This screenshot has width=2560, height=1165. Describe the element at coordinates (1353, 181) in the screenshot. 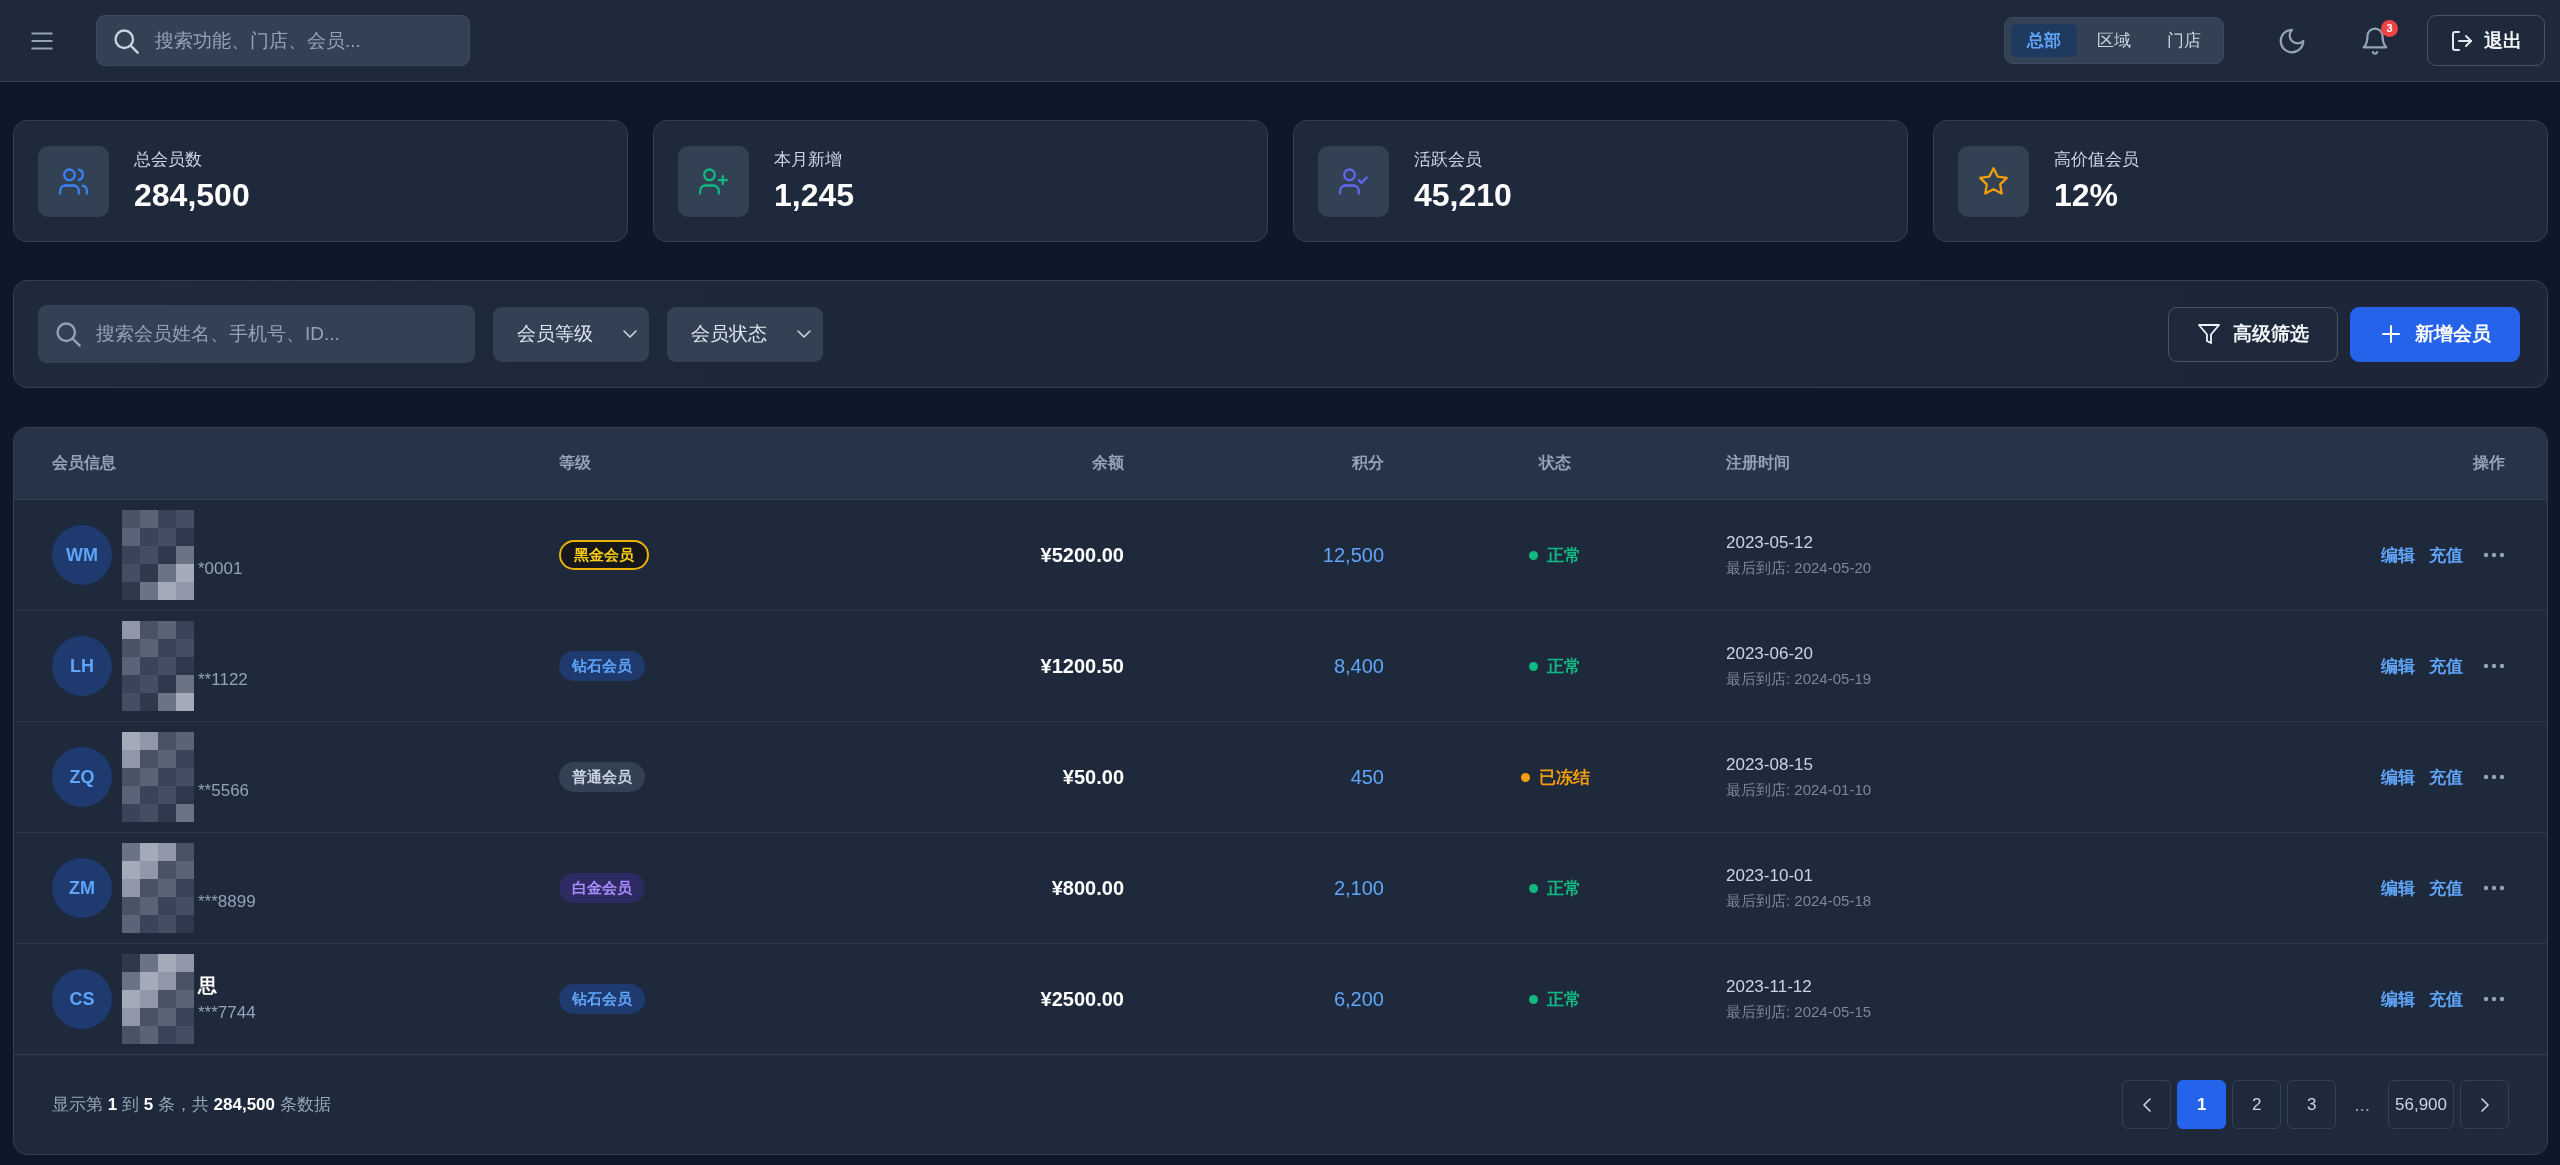

I see `user-check-icon` at that location.